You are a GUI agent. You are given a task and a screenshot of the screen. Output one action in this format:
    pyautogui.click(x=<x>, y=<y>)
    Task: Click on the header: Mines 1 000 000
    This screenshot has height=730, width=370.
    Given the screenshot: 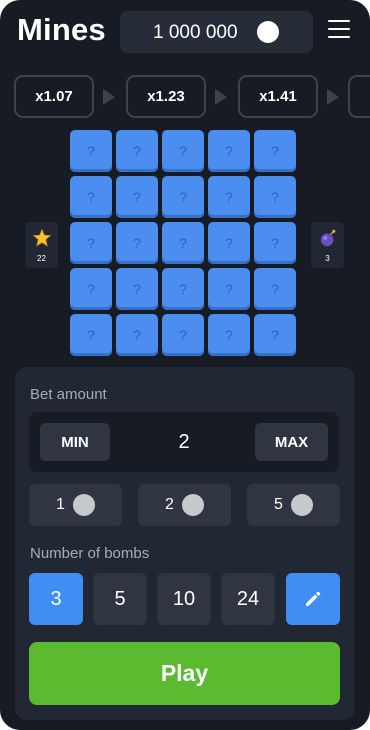 What is the action you would take?
    pyautogui.click(x=185, y=32)
    